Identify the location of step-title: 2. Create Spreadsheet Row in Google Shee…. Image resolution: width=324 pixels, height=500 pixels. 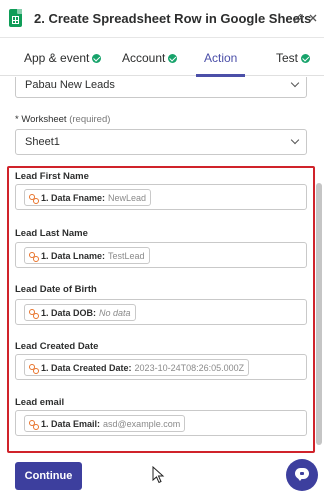
(173, 18).